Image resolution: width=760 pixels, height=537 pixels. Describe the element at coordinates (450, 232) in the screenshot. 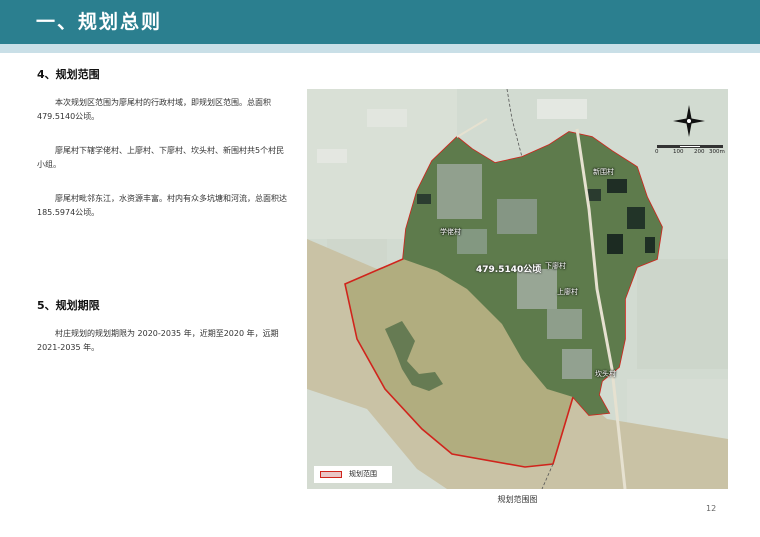

I see `village-label-xuelao: 学佬村` at that location.